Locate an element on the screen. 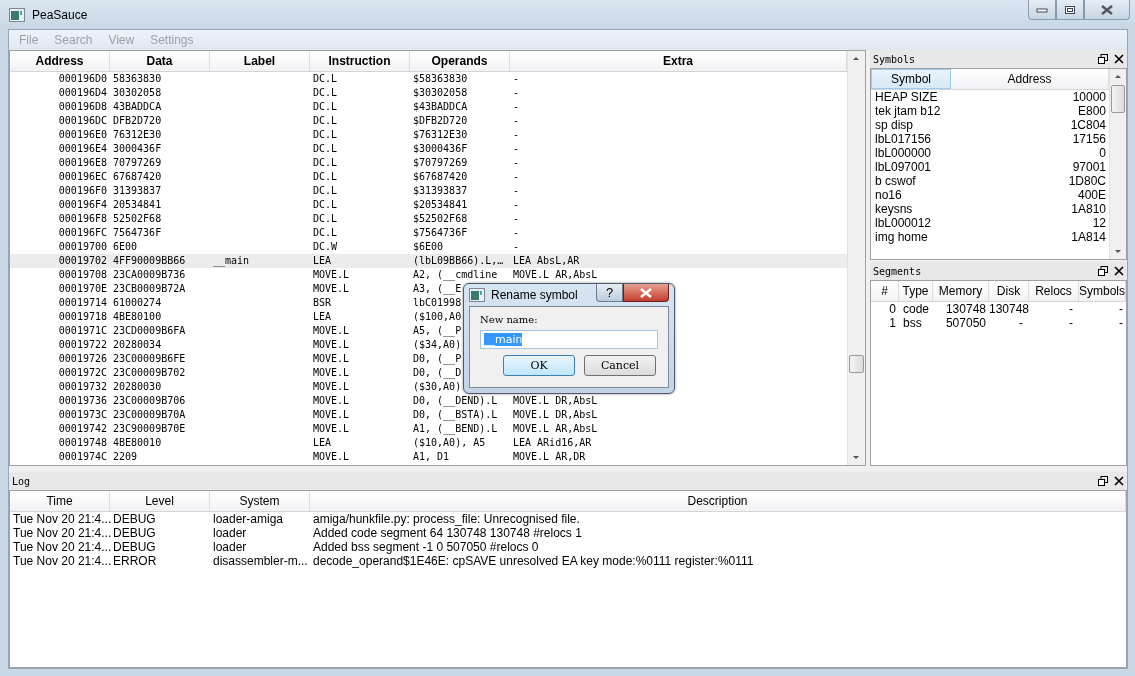 This screenshot has height=676, width=1135. table-cell: A1, (__BEND).L is located at coordinates (455, 428).